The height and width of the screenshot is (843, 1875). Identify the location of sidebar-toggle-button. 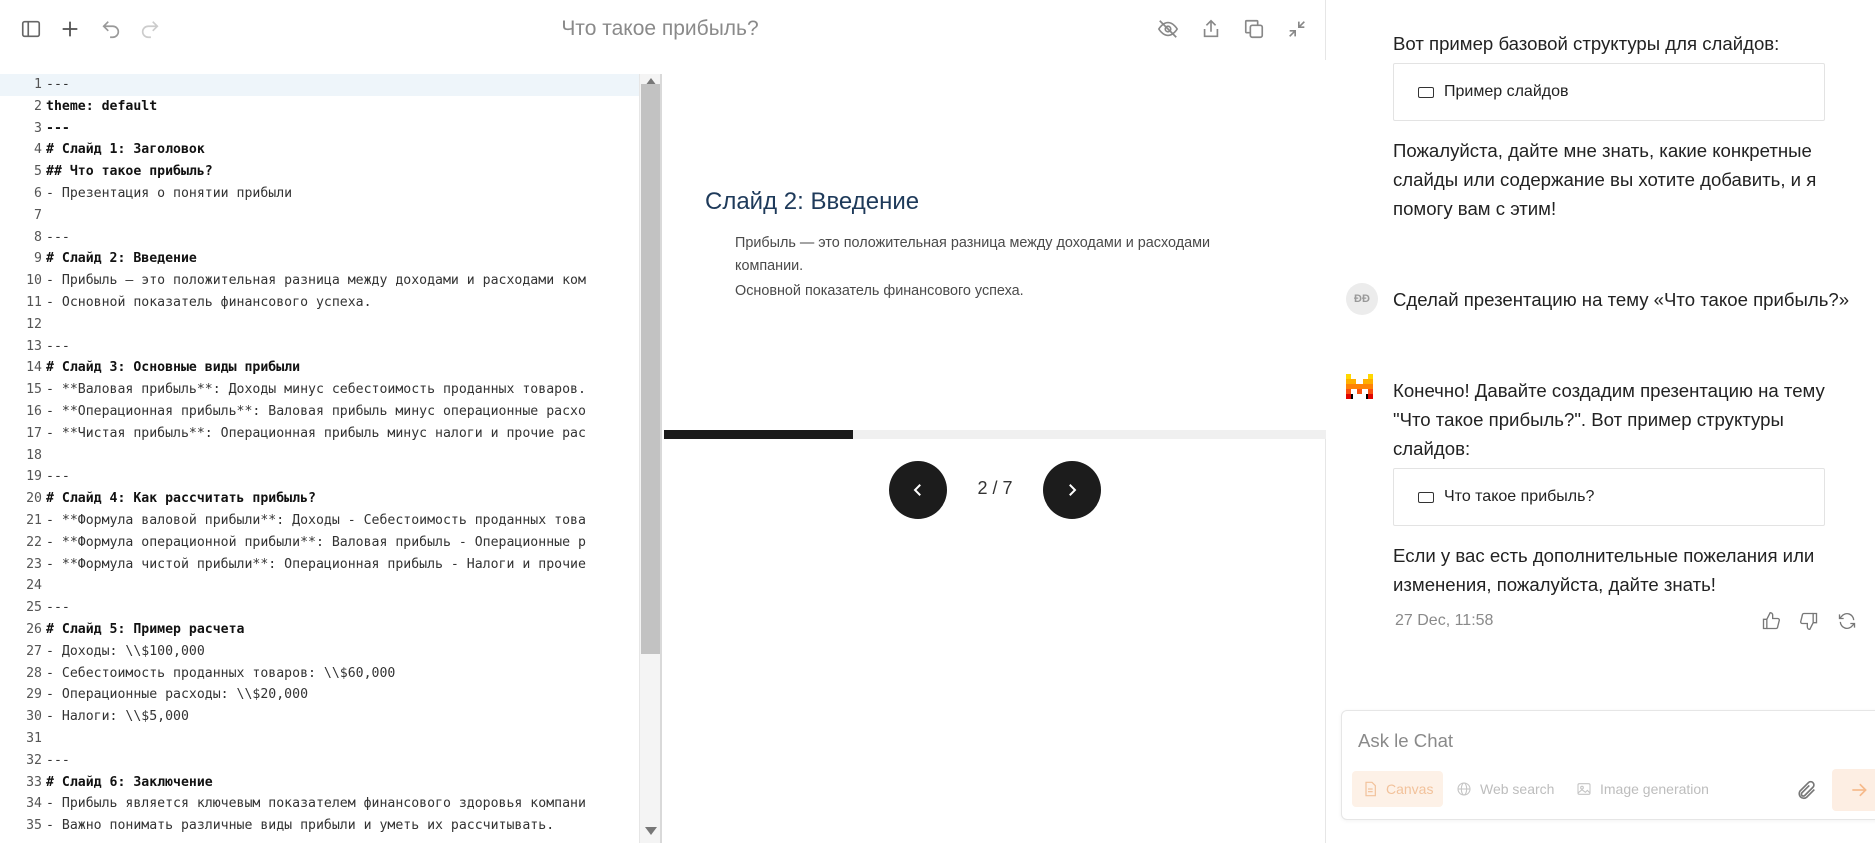
(31, 29).